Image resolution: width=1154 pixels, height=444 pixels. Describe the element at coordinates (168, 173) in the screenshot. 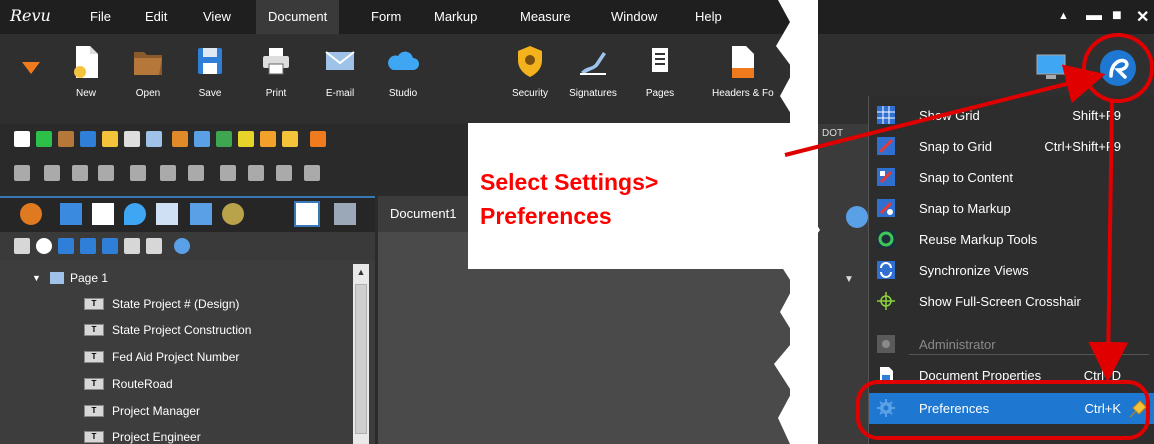

I see `distribute-vertical-icon` at that location.